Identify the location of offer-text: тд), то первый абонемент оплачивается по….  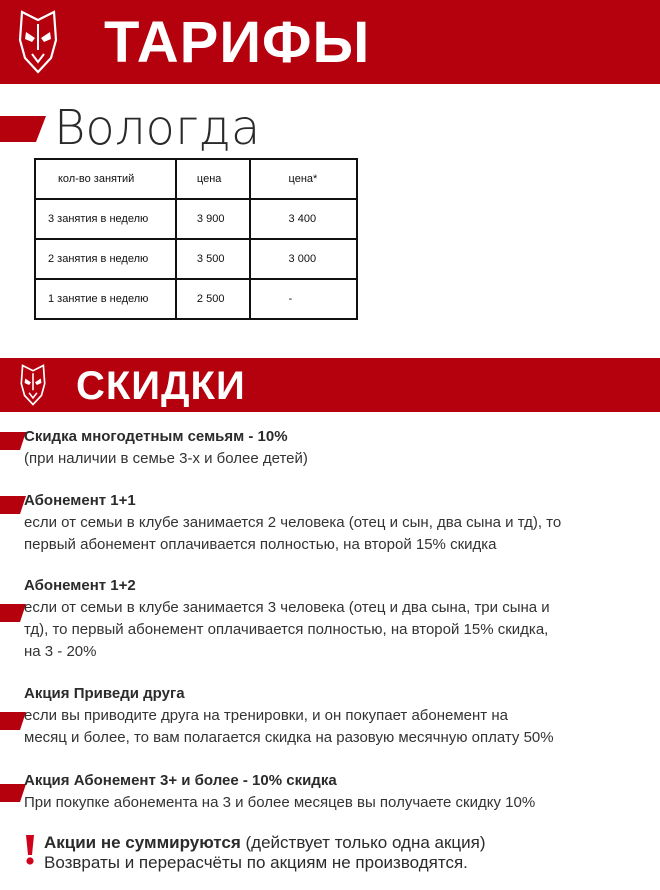
(286, 629).